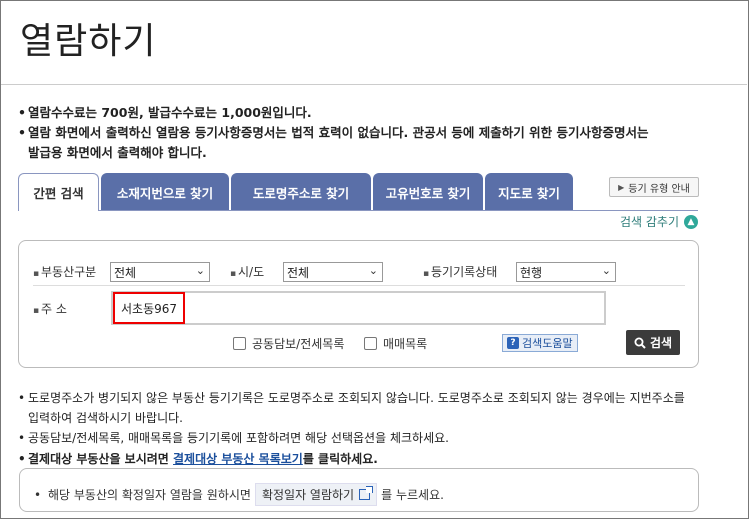 This screenshot has width=749, height=519. What do you see at coordinates (65, 272) in the screenshot?
I see `property-type-label: ▪ 부동산구분` at bounding box center [65, 272].